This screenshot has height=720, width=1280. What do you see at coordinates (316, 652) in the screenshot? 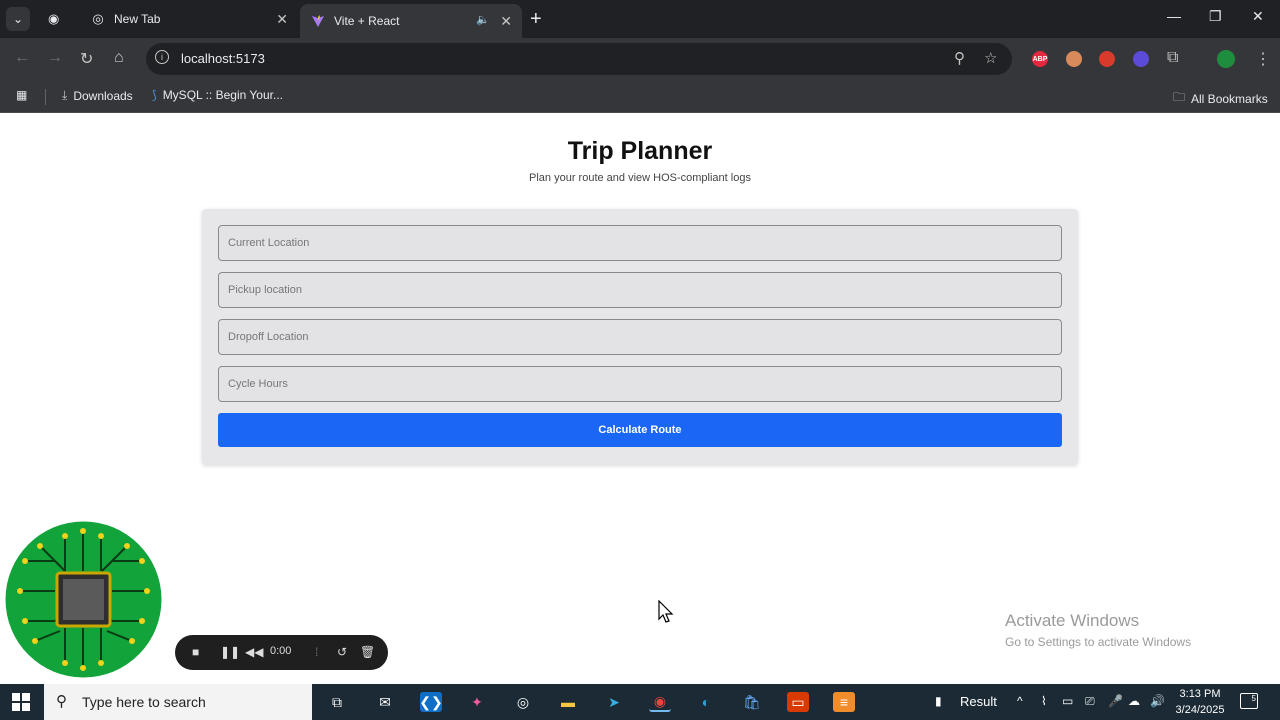
I see `grid-icon: ⁞` at bounding box center [316, 652].